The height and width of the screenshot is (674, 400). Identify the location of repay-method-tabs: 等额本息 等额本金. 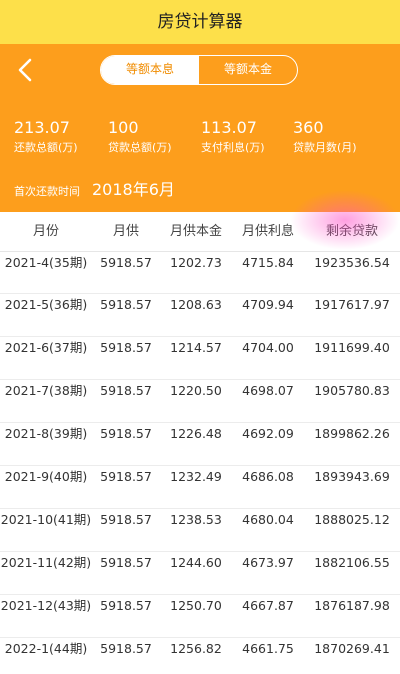
(199, 70).